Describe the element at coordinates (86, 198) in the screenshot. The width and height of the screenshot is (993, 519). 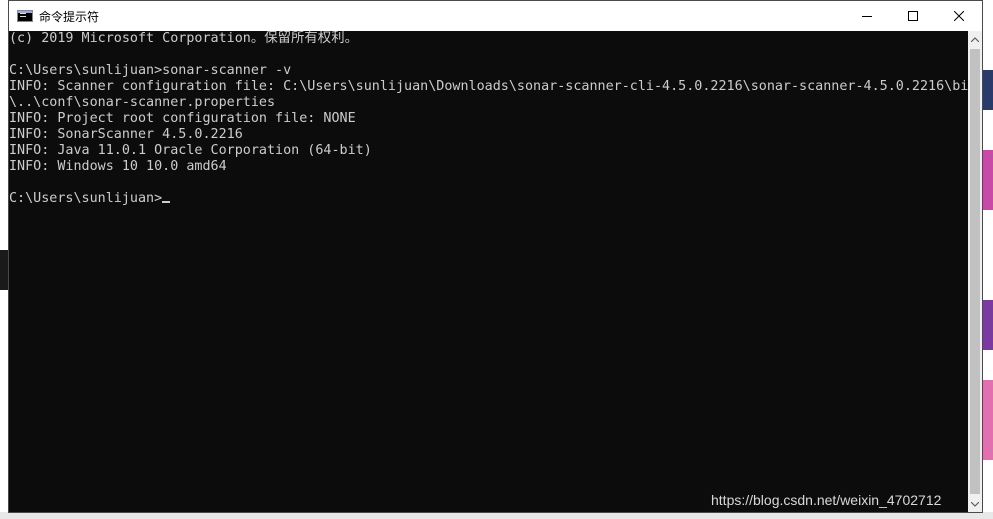
I see `prompt-text: C:\Users\sunlijuan>` at that location.